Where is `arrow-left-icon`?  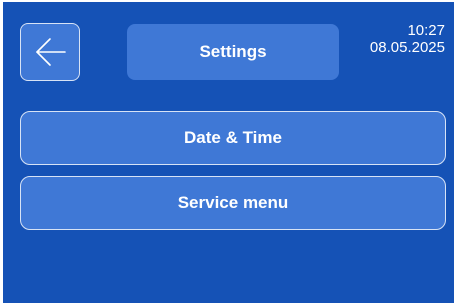 arrow-left-icon is located at coordinates (51, 52).